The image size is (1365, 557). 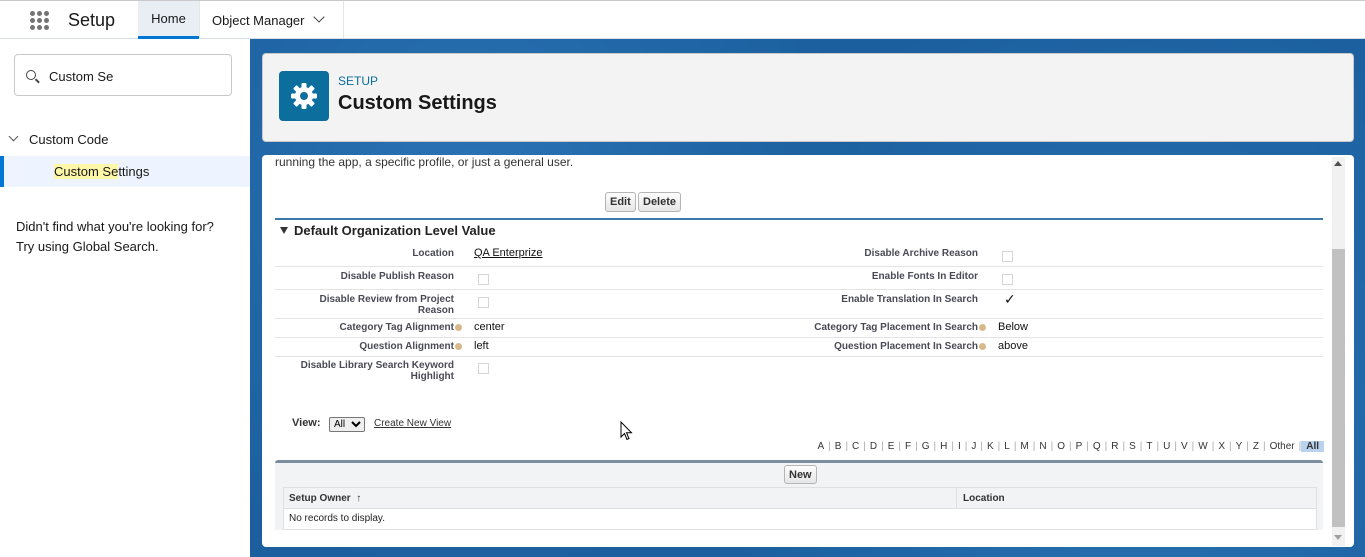 I want to click on field-label-disable-archive-reason: Disable Archive Reason, so click(x=921, y=253).